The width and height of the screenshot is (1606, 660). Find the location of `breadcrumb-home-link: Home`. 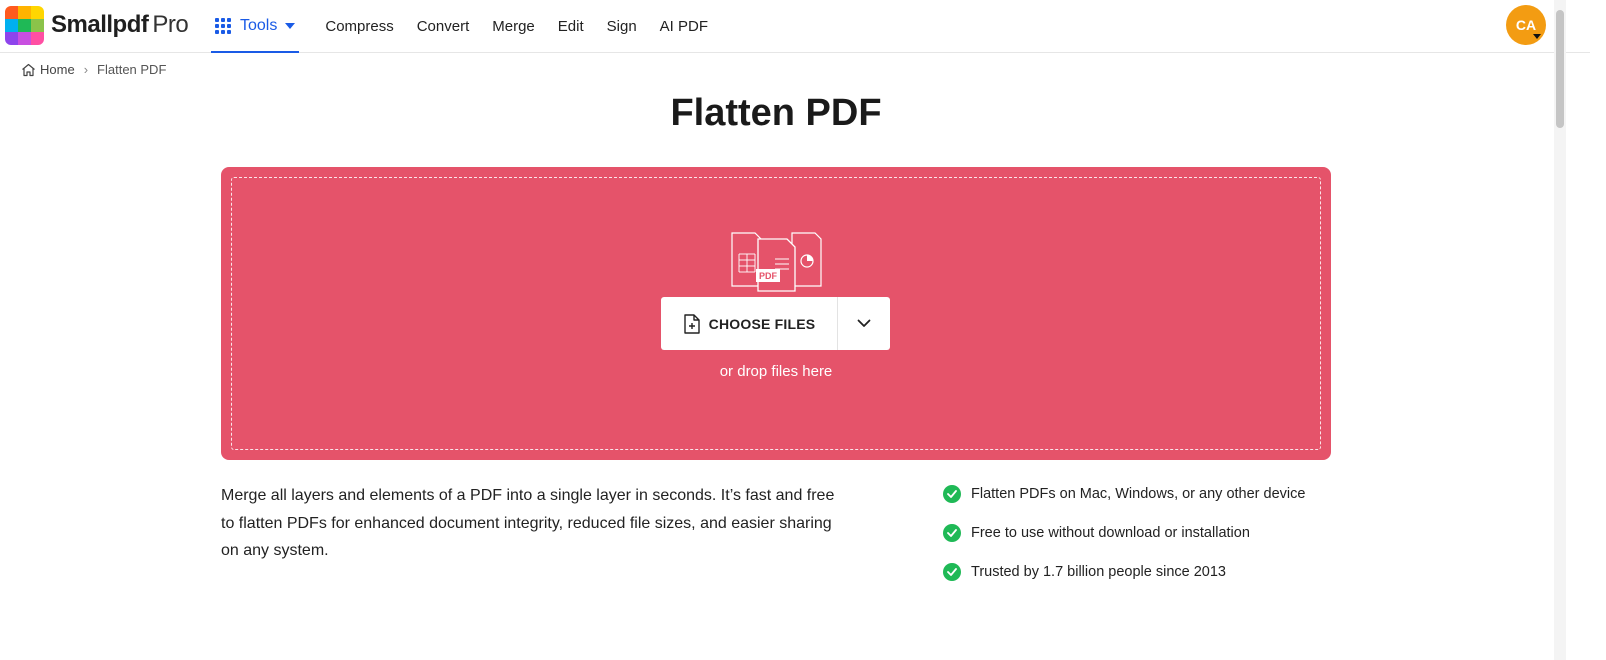

breadcrumb-home-link: Home is located at coordinates (57, 69).